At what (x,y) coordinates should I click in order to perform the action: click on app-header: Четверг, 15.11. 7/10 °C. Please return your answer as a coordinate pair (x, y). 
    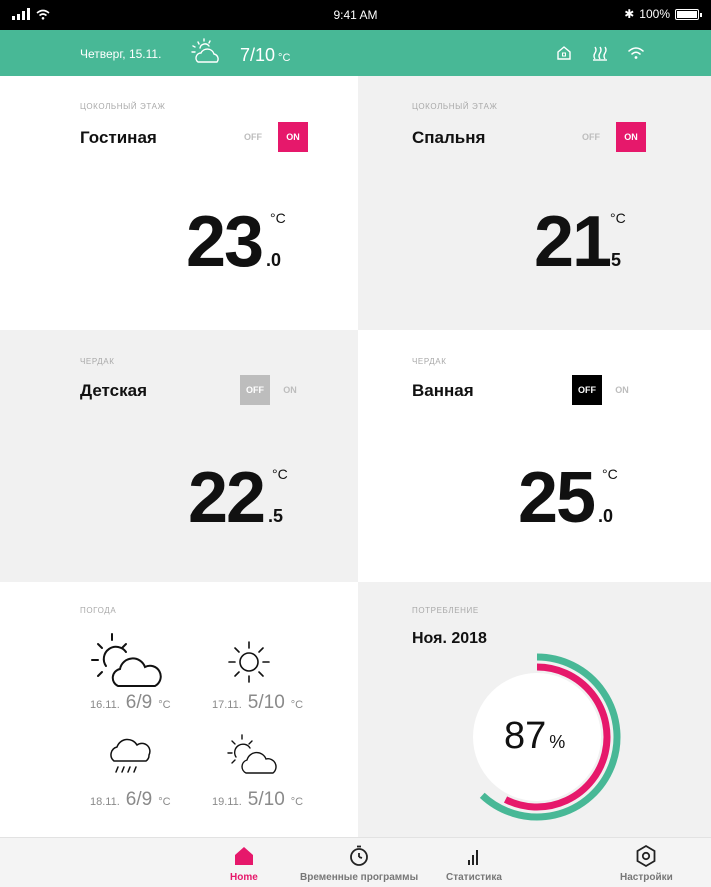
    Looking at the image, I should click on (355, 53).